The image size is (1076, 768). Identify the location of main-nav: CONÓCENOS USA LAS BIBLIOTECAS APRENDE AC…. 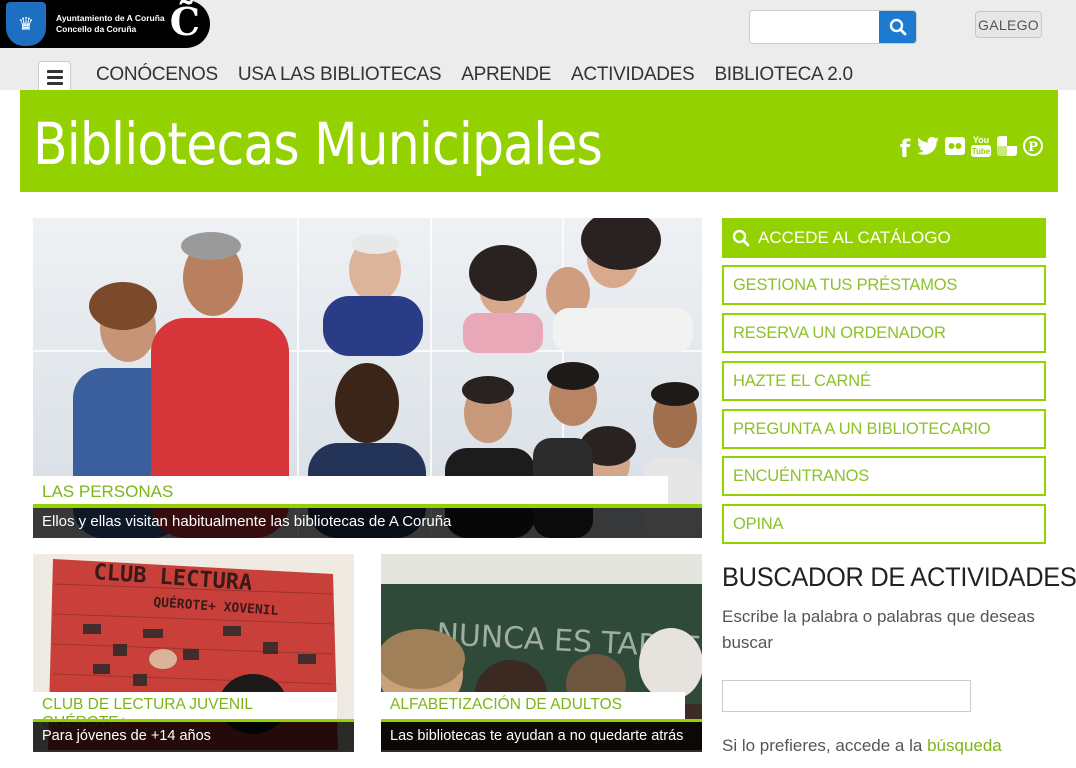
(474, 75).